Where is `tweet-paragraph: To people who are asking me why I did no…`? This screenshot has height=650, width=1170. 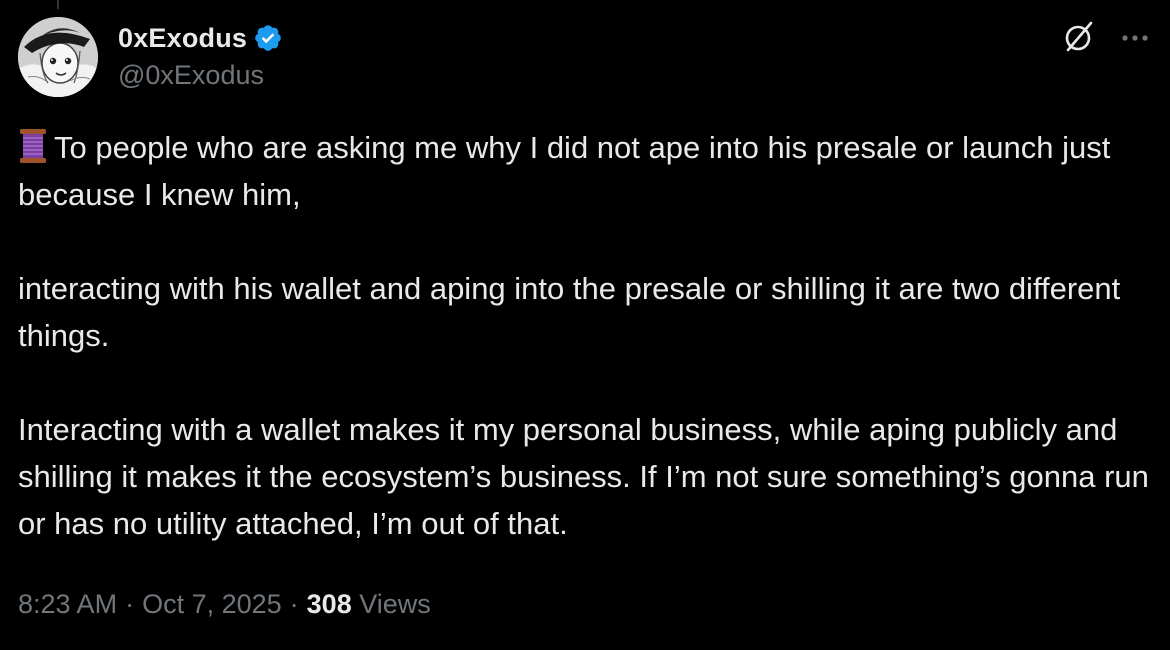 tweet-paragraph: To people who are asking me why I did no… is located at coordinates (585, 171).